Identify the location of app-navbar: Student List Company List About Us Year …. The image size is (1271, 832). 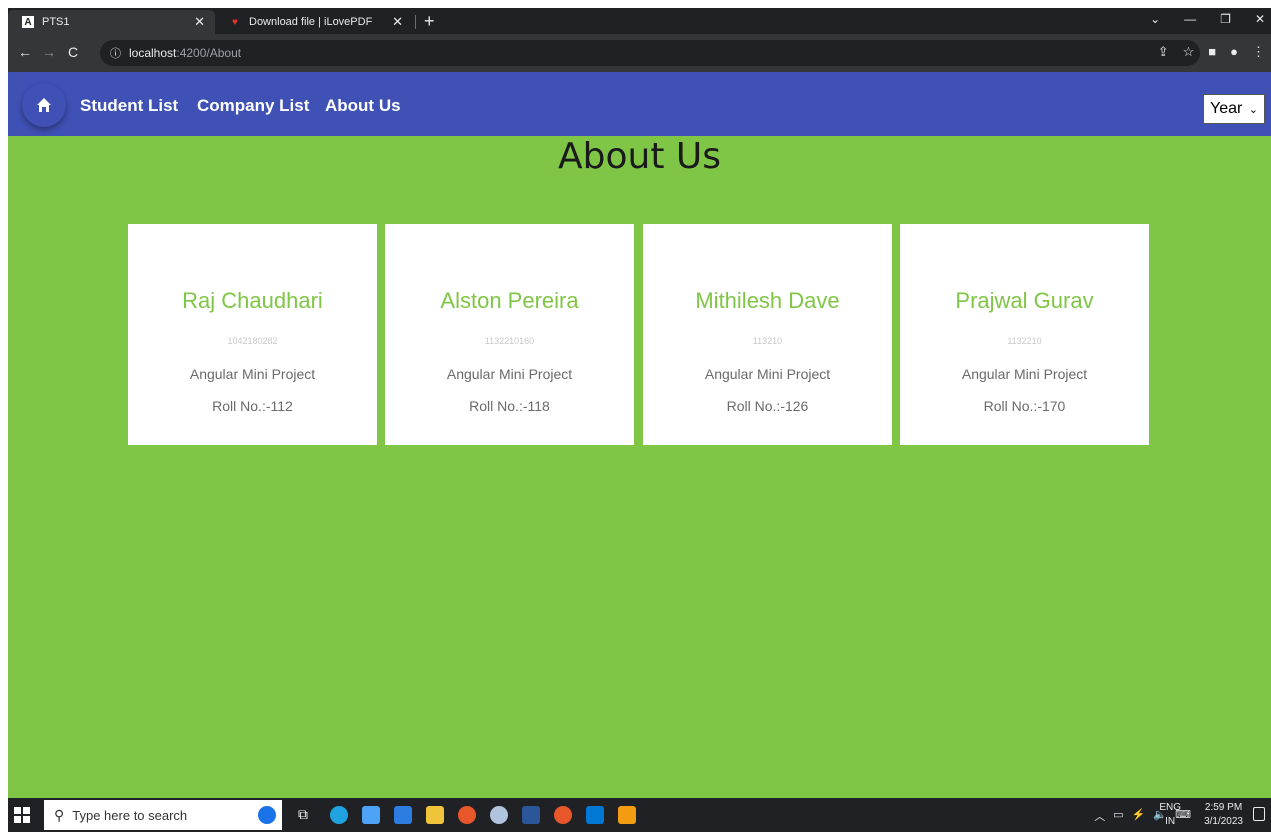
(639, 104).